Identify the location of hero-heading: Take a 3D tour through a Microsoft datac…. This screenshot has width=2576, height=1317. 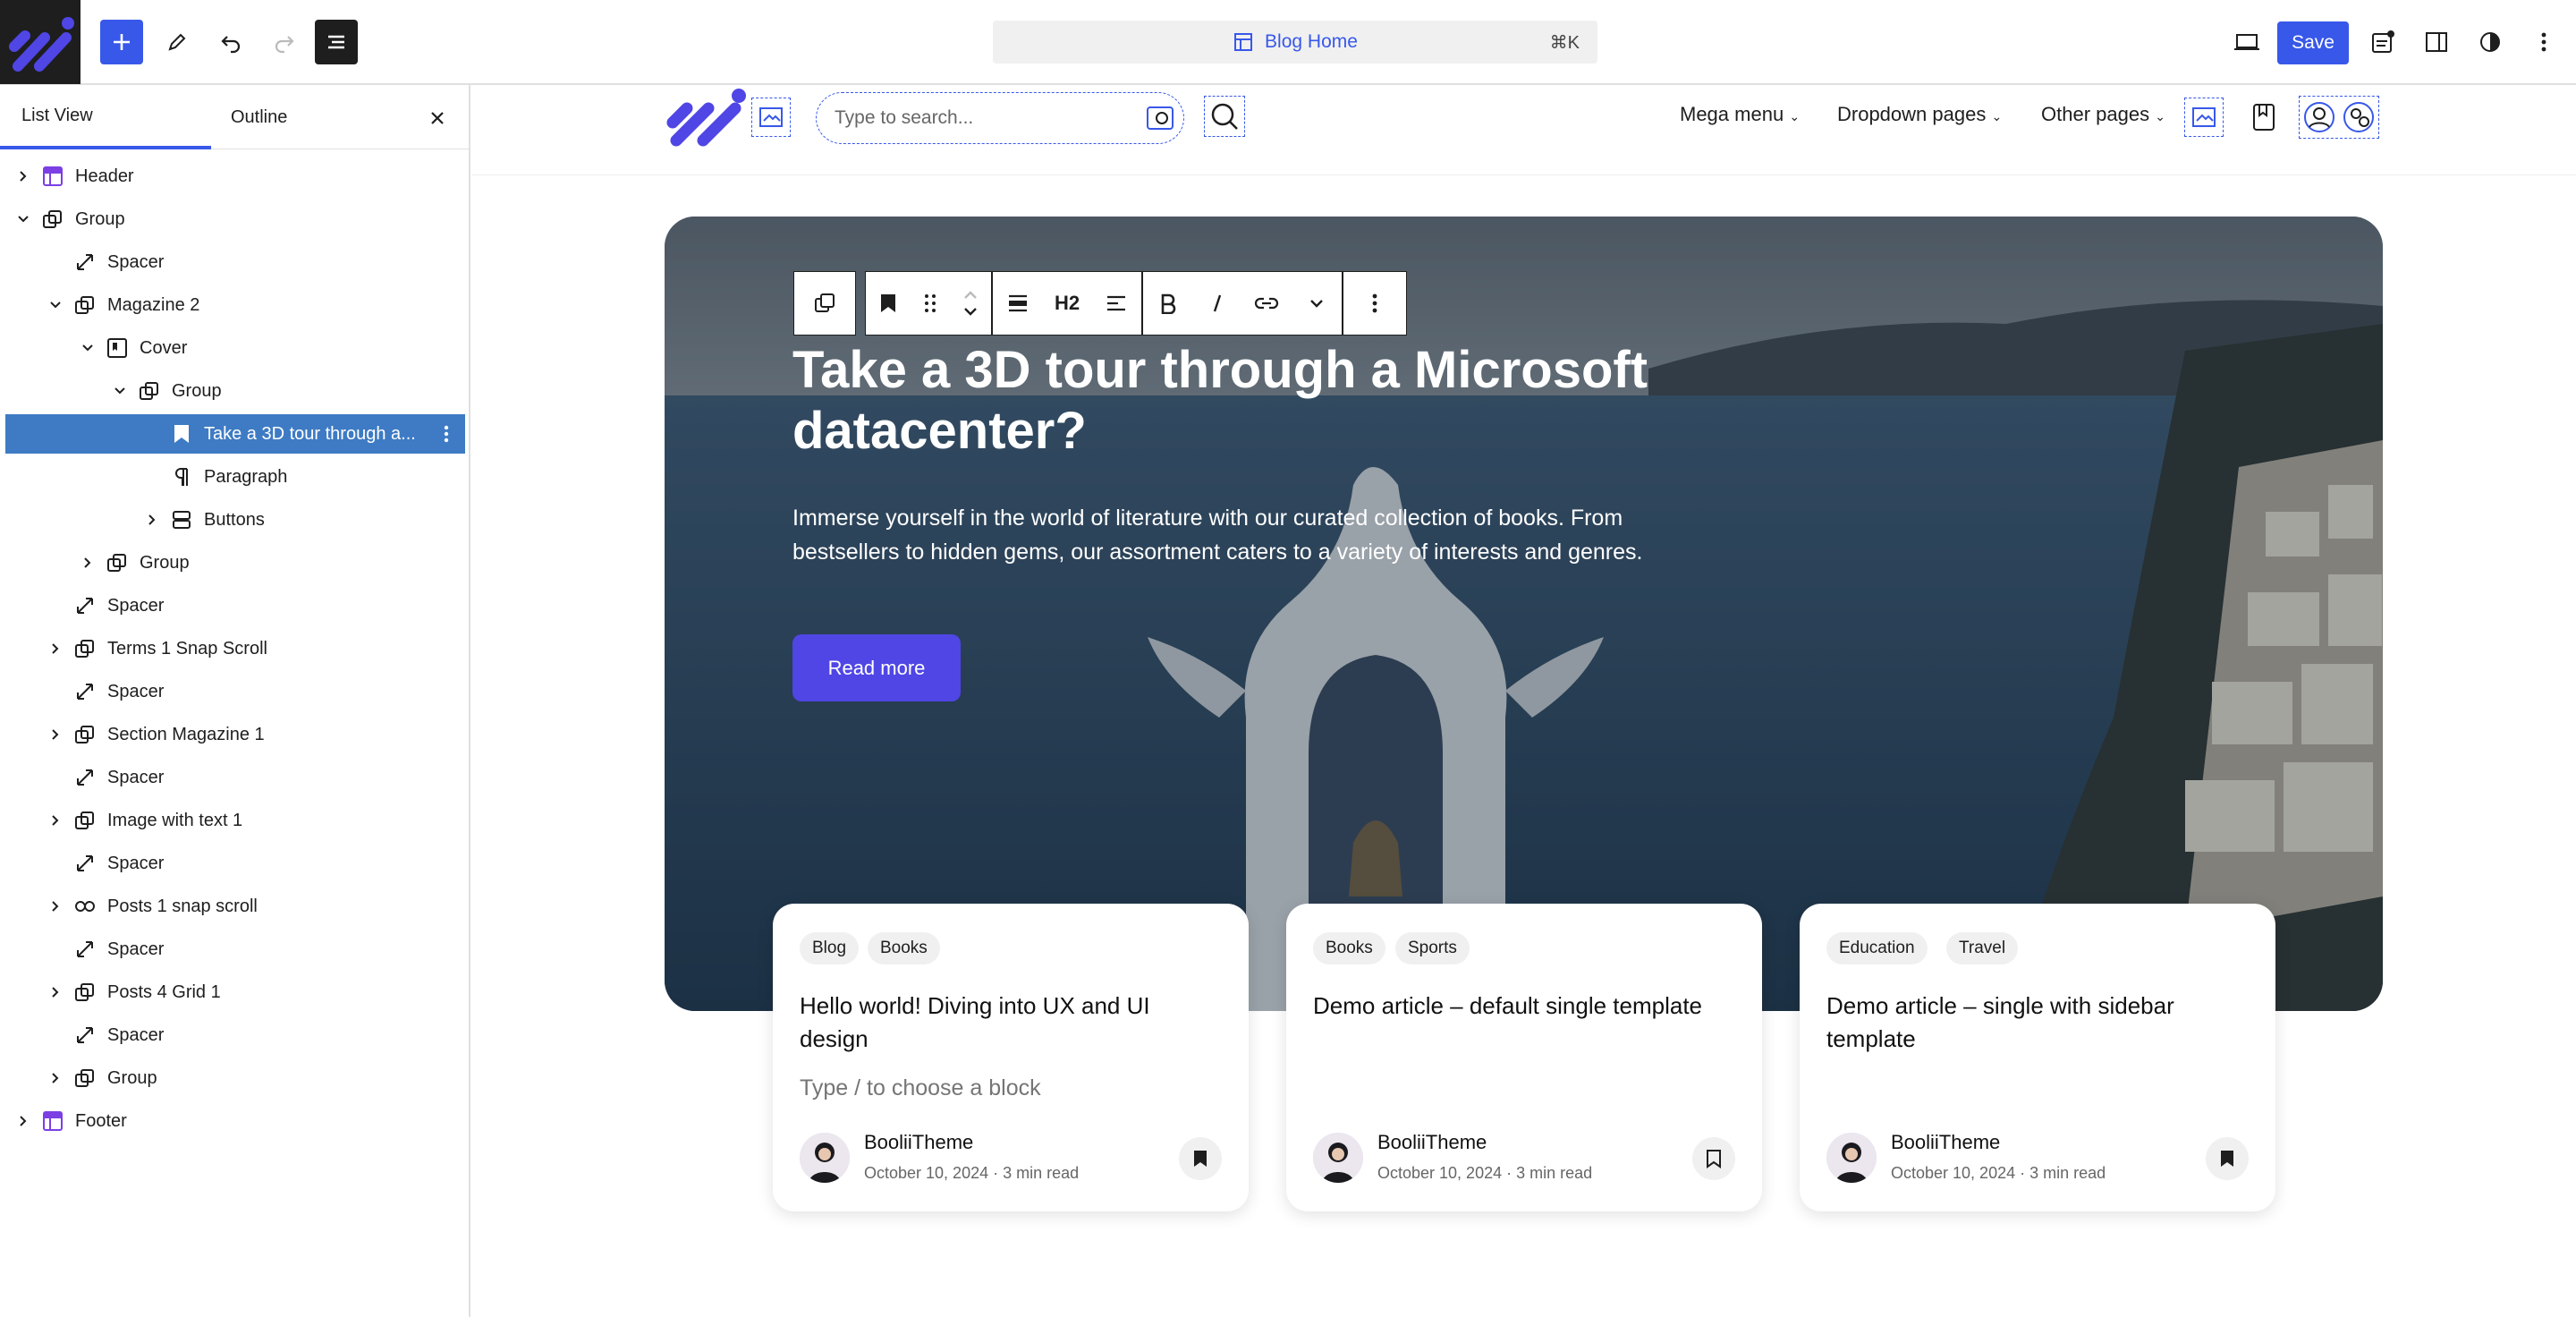
(1293, 401).